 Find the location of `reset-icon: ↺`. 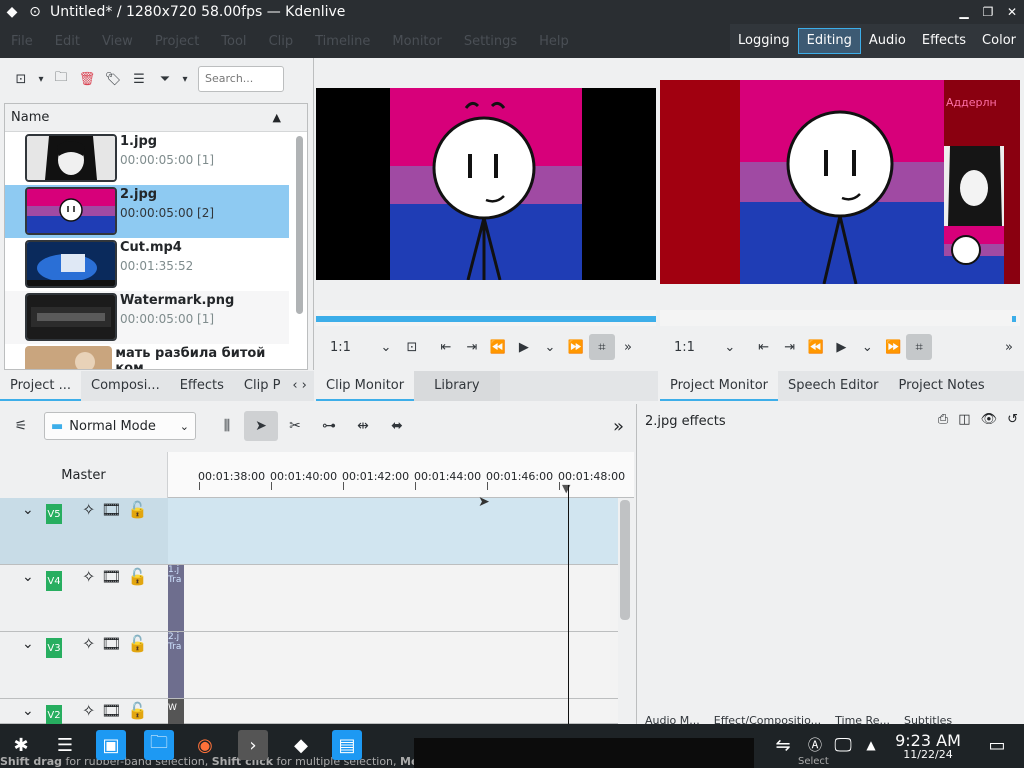

reset-icon: ↺ is located at coordinates (1012, 419).